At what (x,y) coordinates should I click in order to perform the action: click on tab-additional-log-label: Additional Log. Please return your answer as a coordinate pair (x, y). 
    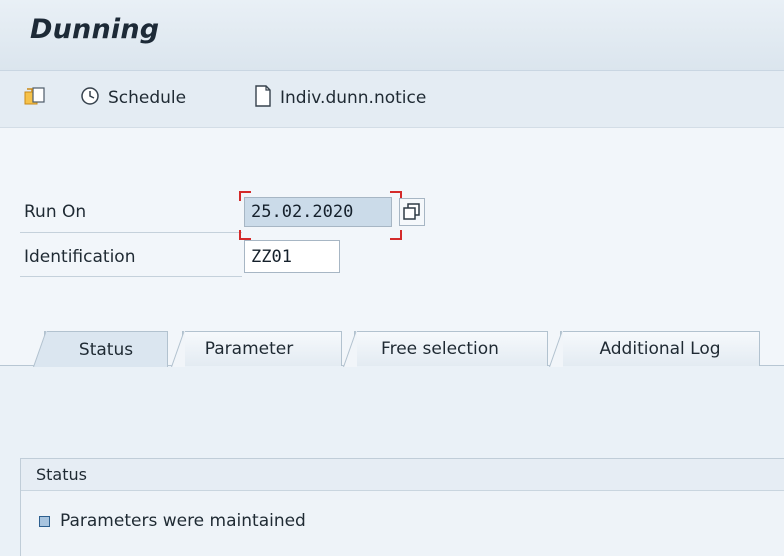
    Looking at the image, I should click on (660, 349).